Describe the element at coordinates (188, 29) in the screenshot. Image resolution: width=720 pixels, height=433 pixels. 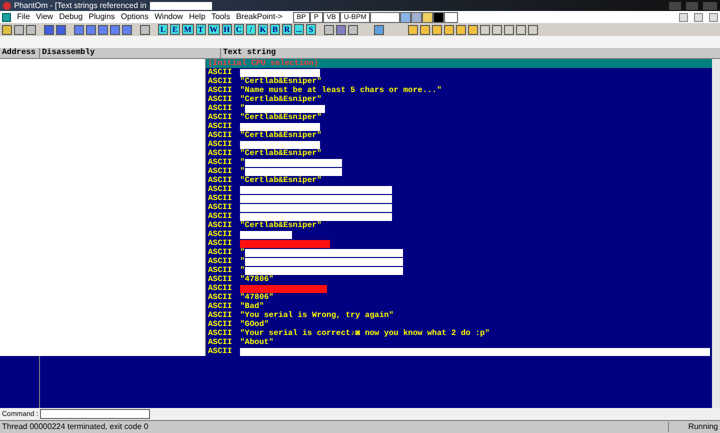
I see `letter-toolbar-button: M` at that location.